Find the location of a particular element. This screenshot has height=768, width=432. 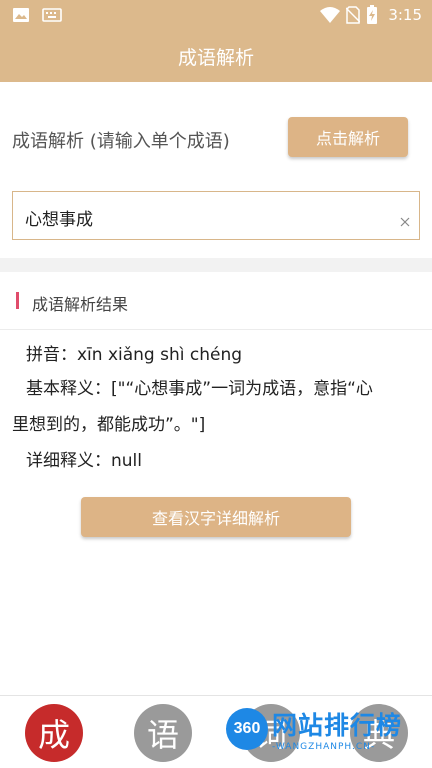

status-right-icons: 3:15 is located at coordinates (371, 15).